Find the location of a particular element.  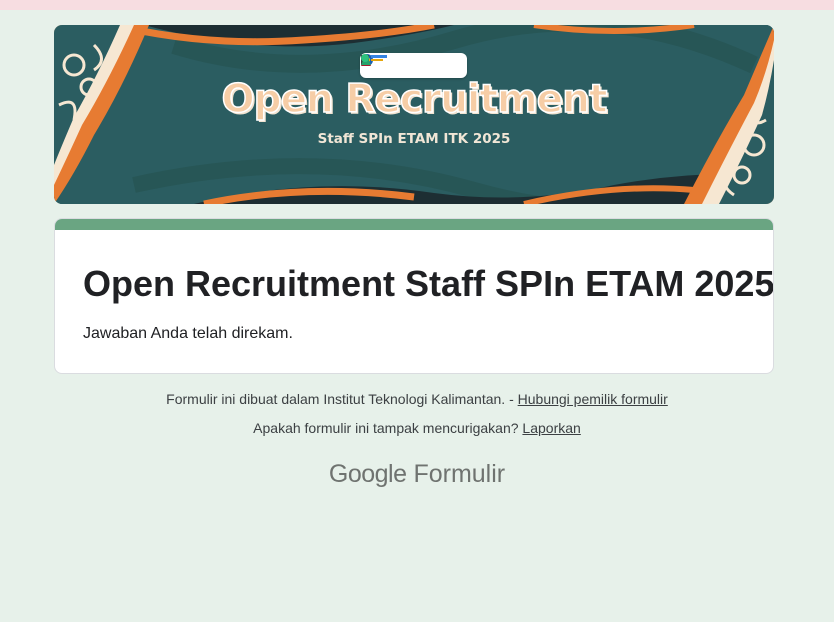

form-title: Open Recruitment Staff SPIn ETAM 2025 is located at coordinates (428, 283).